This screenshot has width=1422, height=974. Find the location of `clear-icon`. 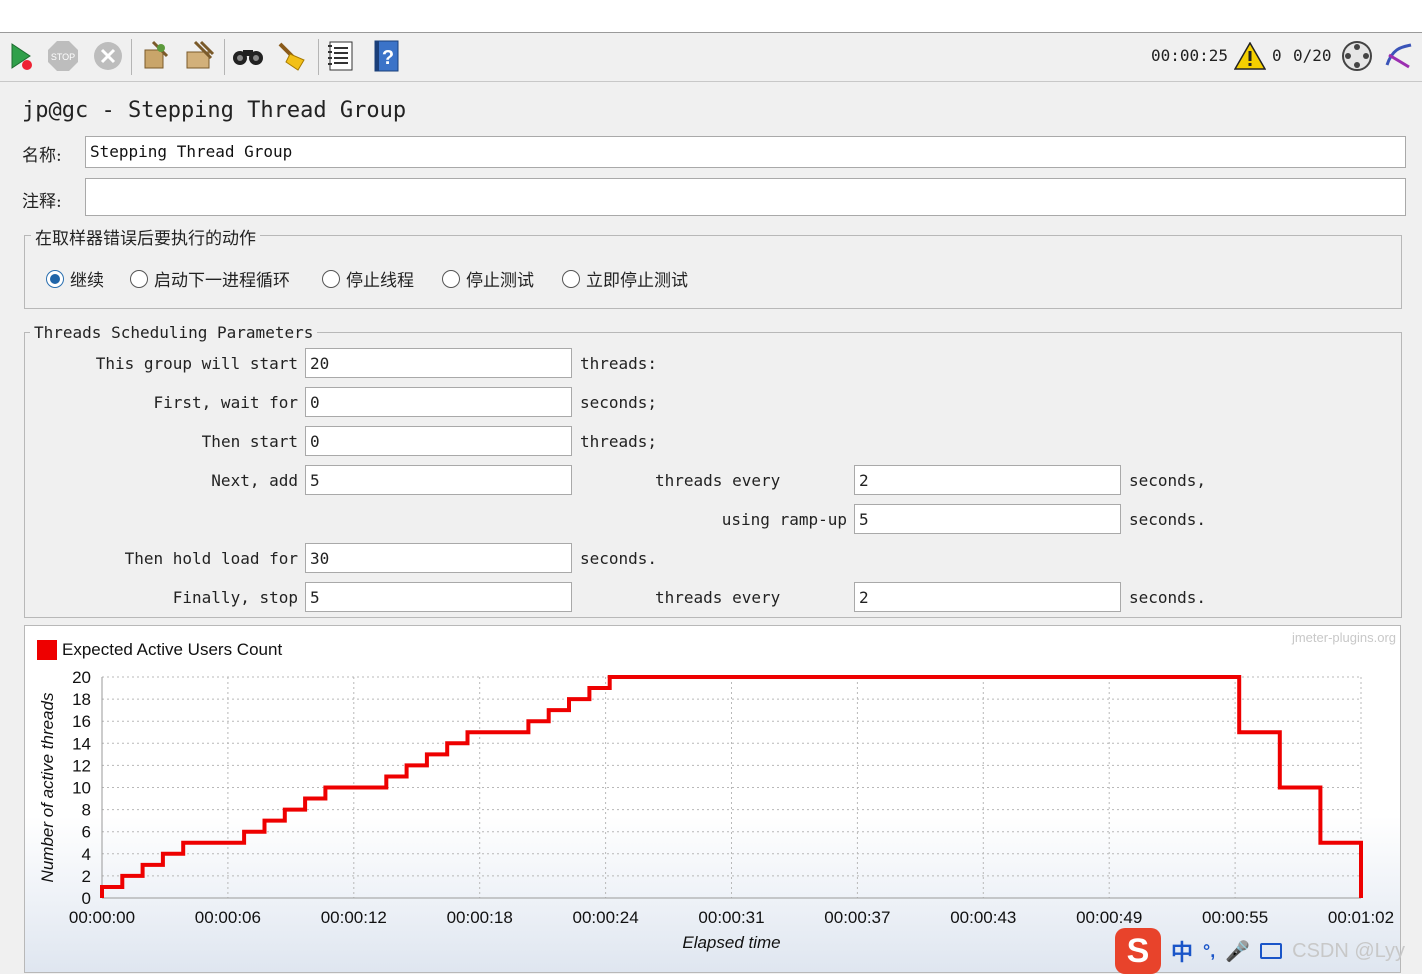

clear-icon is located at coordinates (155, 56).